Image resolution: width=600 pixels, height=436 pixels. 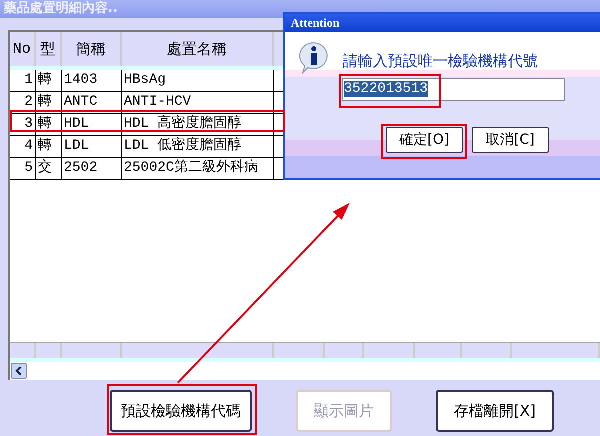 What do you see at coordinates (92, 80) in the screenshot?
I see `table-cell: 1403` at bounding box center [92, 80].